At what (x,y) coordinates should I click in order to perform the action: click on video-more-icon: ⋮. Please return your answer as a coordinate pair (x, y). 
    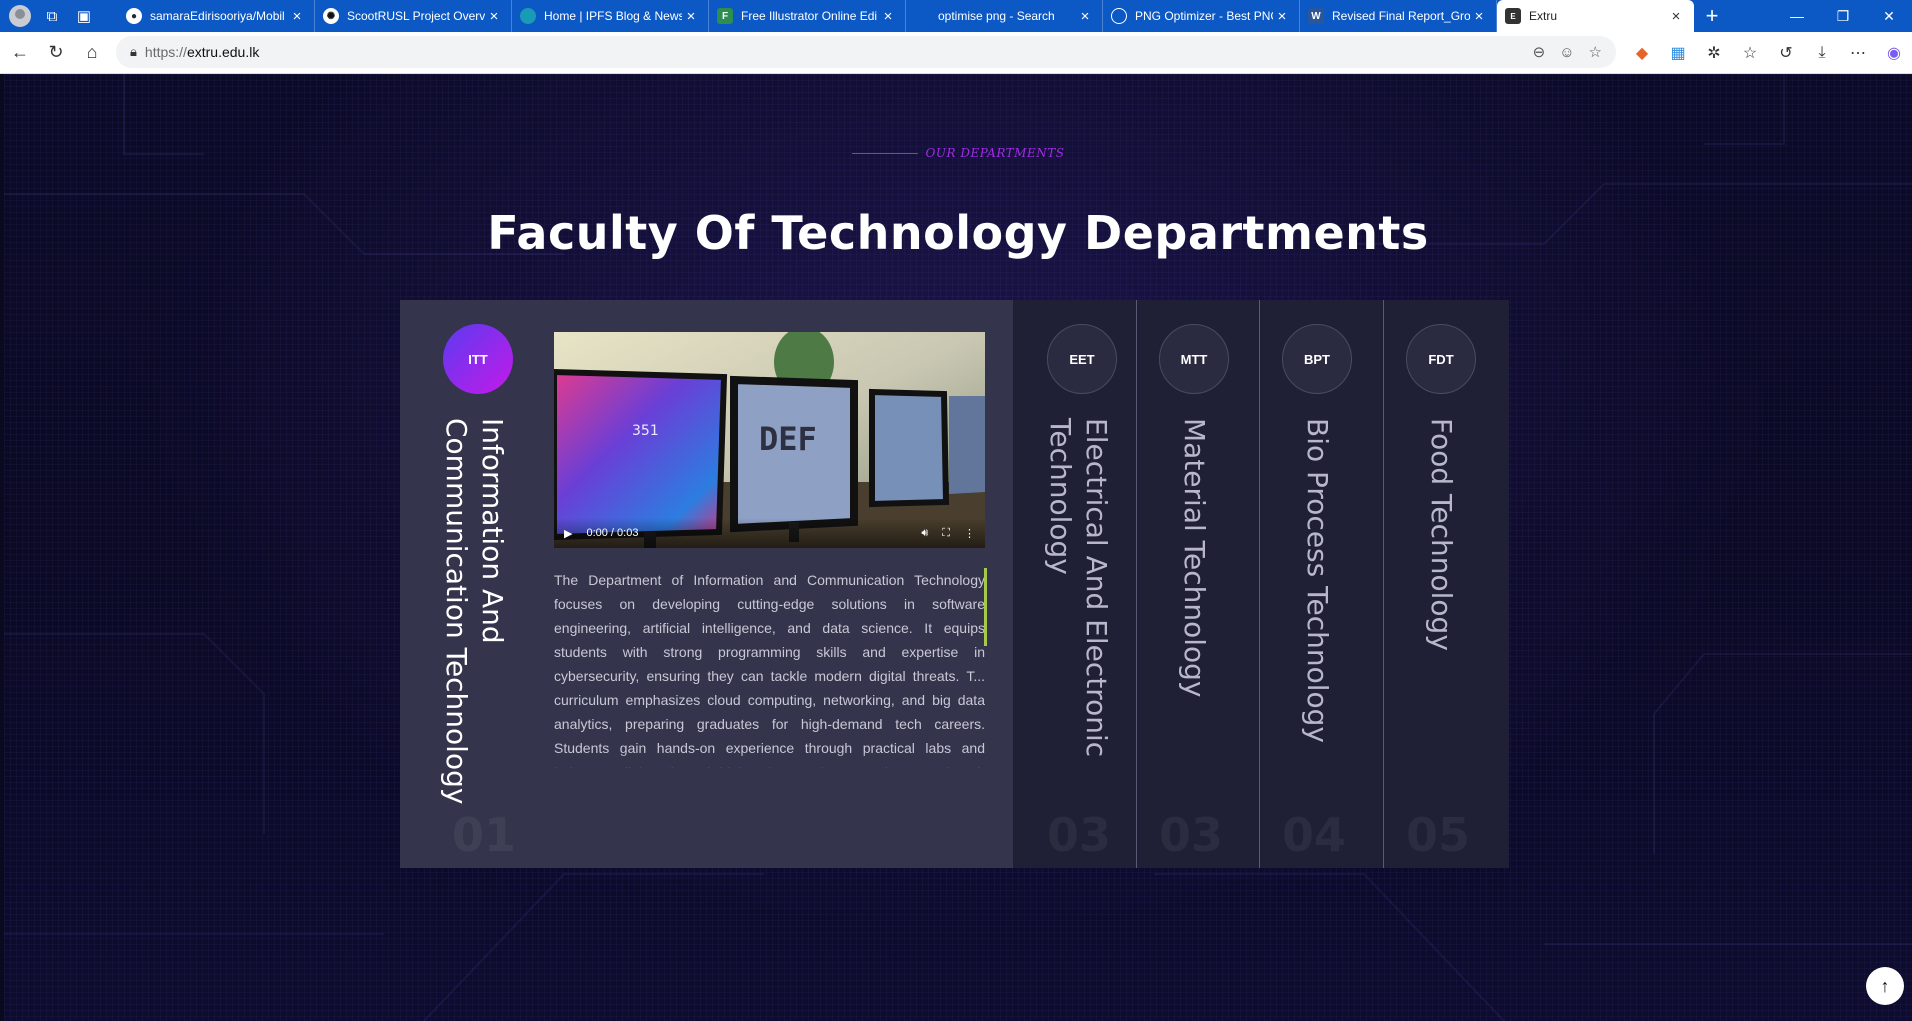
    Looking at the image, I should click on (969, 533).